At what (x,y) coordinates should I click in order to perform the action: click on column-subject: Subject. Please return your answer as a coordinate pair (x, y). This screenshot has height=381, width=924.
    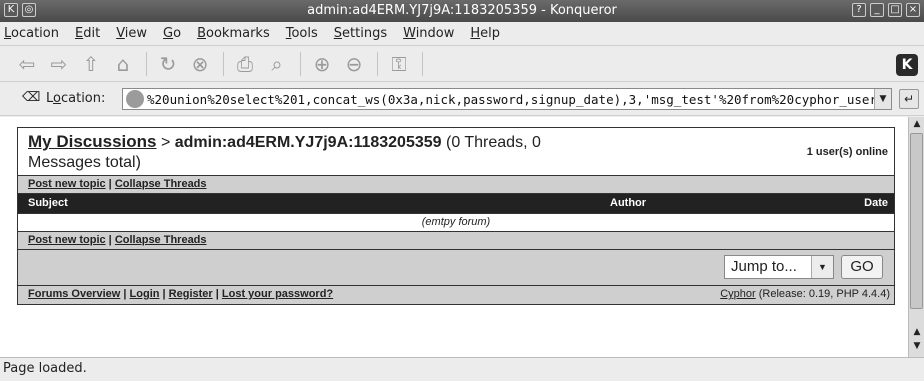
    Looking at the image, I should click on (48, 203).